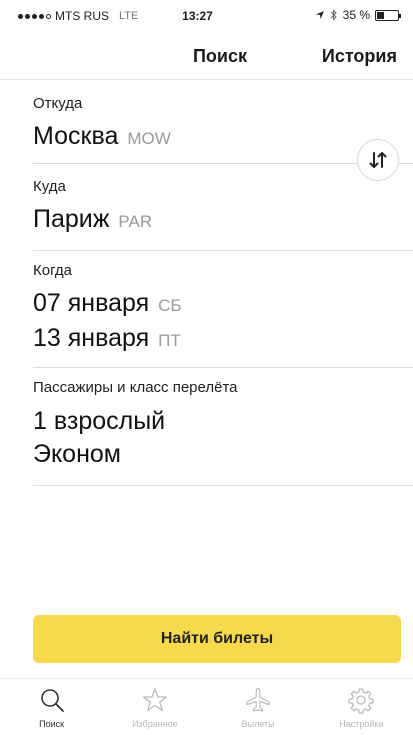 The width and height of the screenshot is (413, 735). I want to click on tab-bar: Поиск Избранное Вылеты Настройки, so click(206, 706).